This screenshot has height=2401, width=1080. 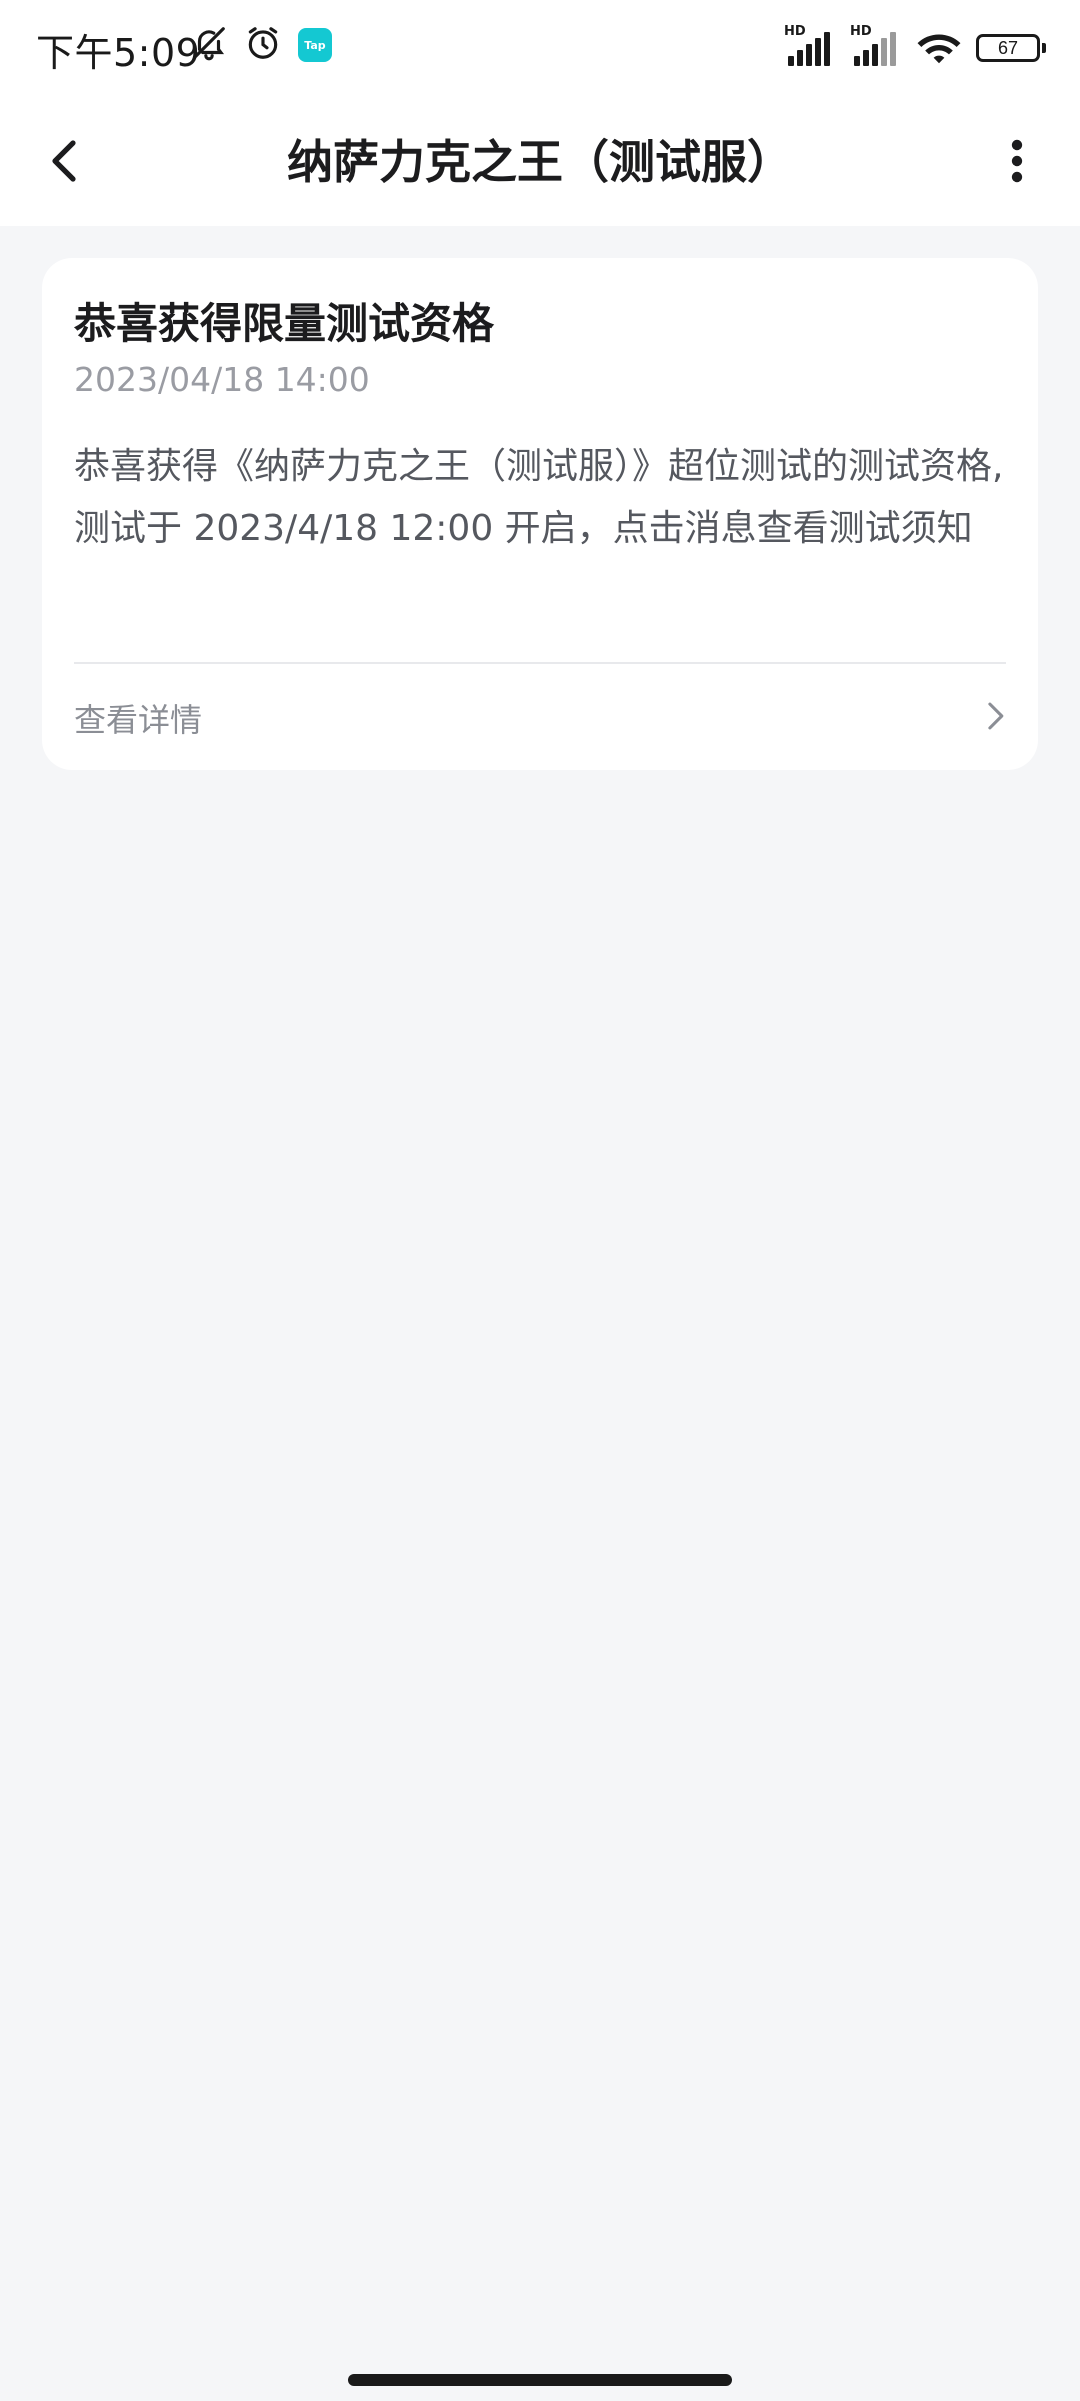 I want to click on cell-signal-icon-2: HD, so click(x=876, y=45).